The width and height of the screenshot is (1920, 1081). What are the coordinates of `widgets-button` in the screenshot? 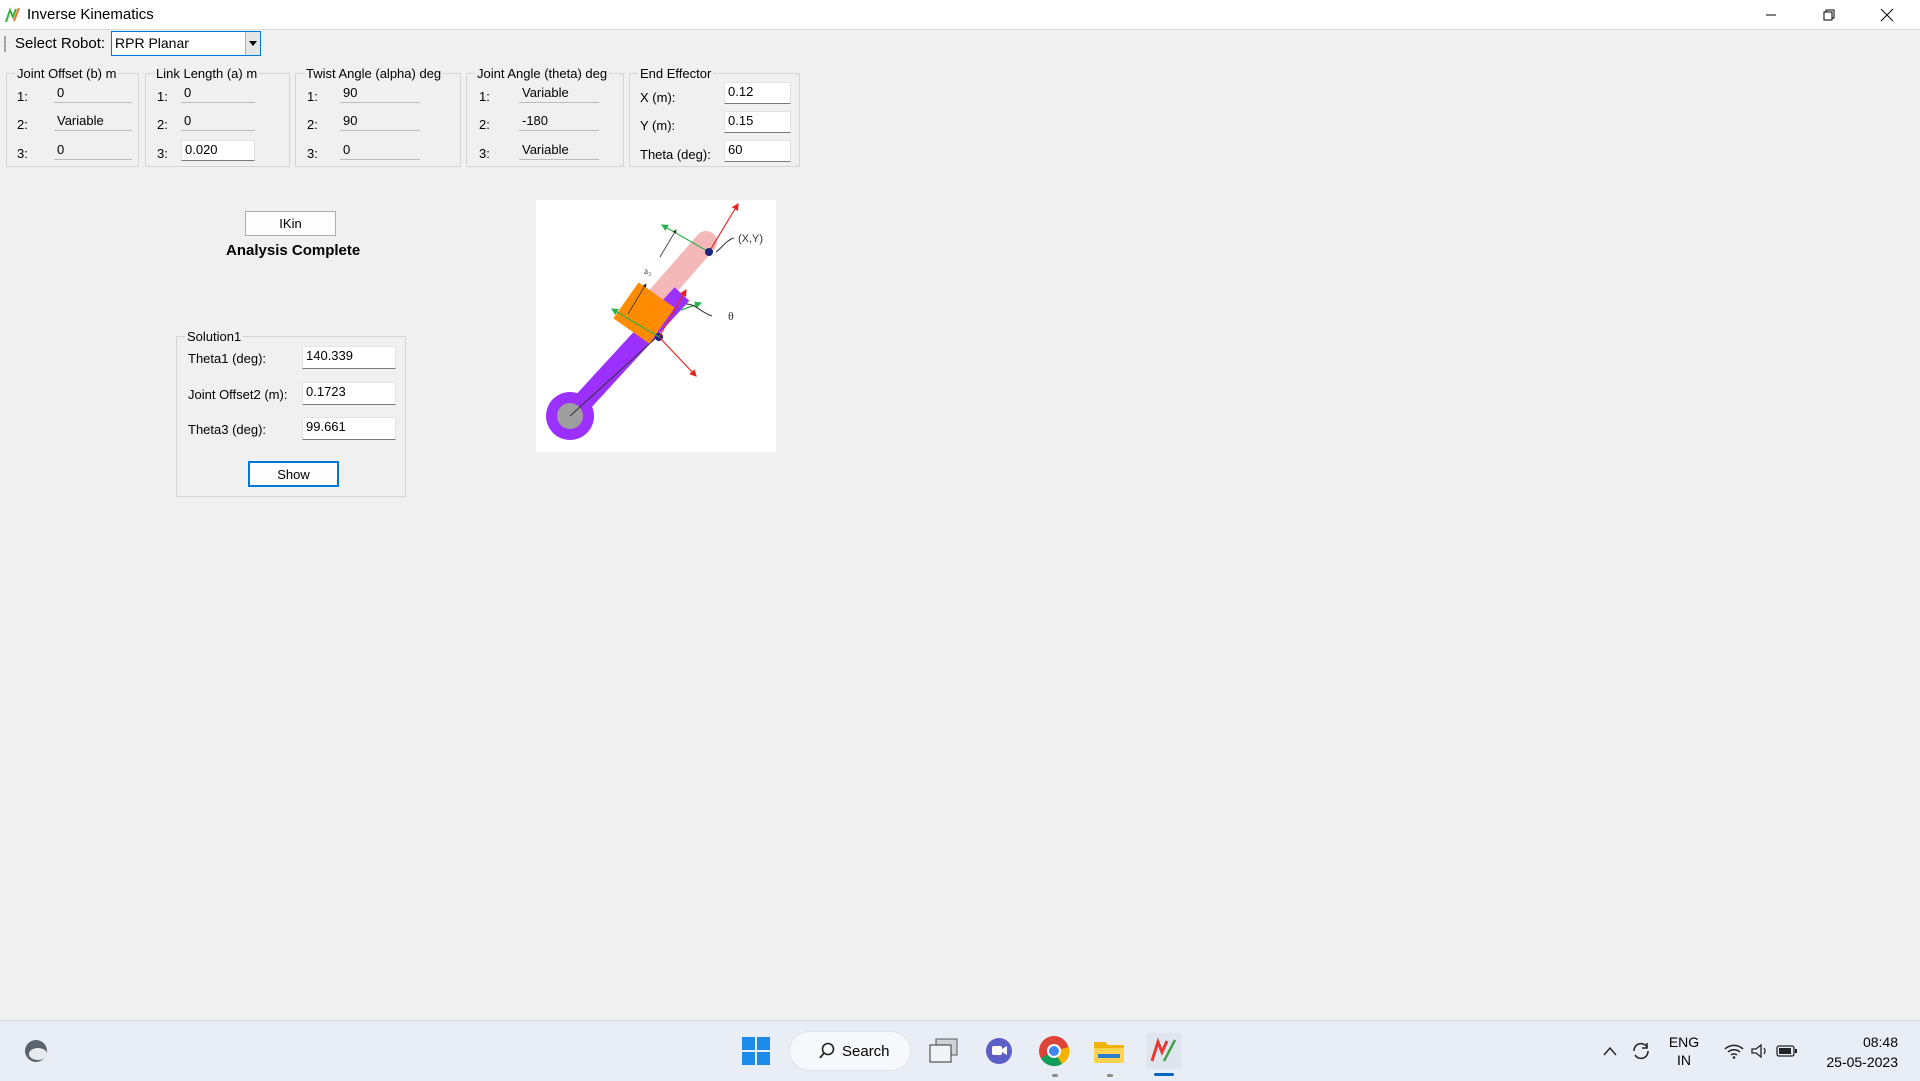 It's located at (36, 1051).